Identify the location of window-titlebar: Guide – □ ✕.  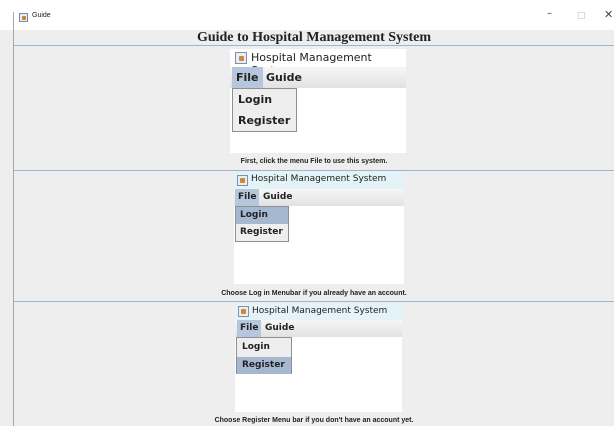
(307, 15).